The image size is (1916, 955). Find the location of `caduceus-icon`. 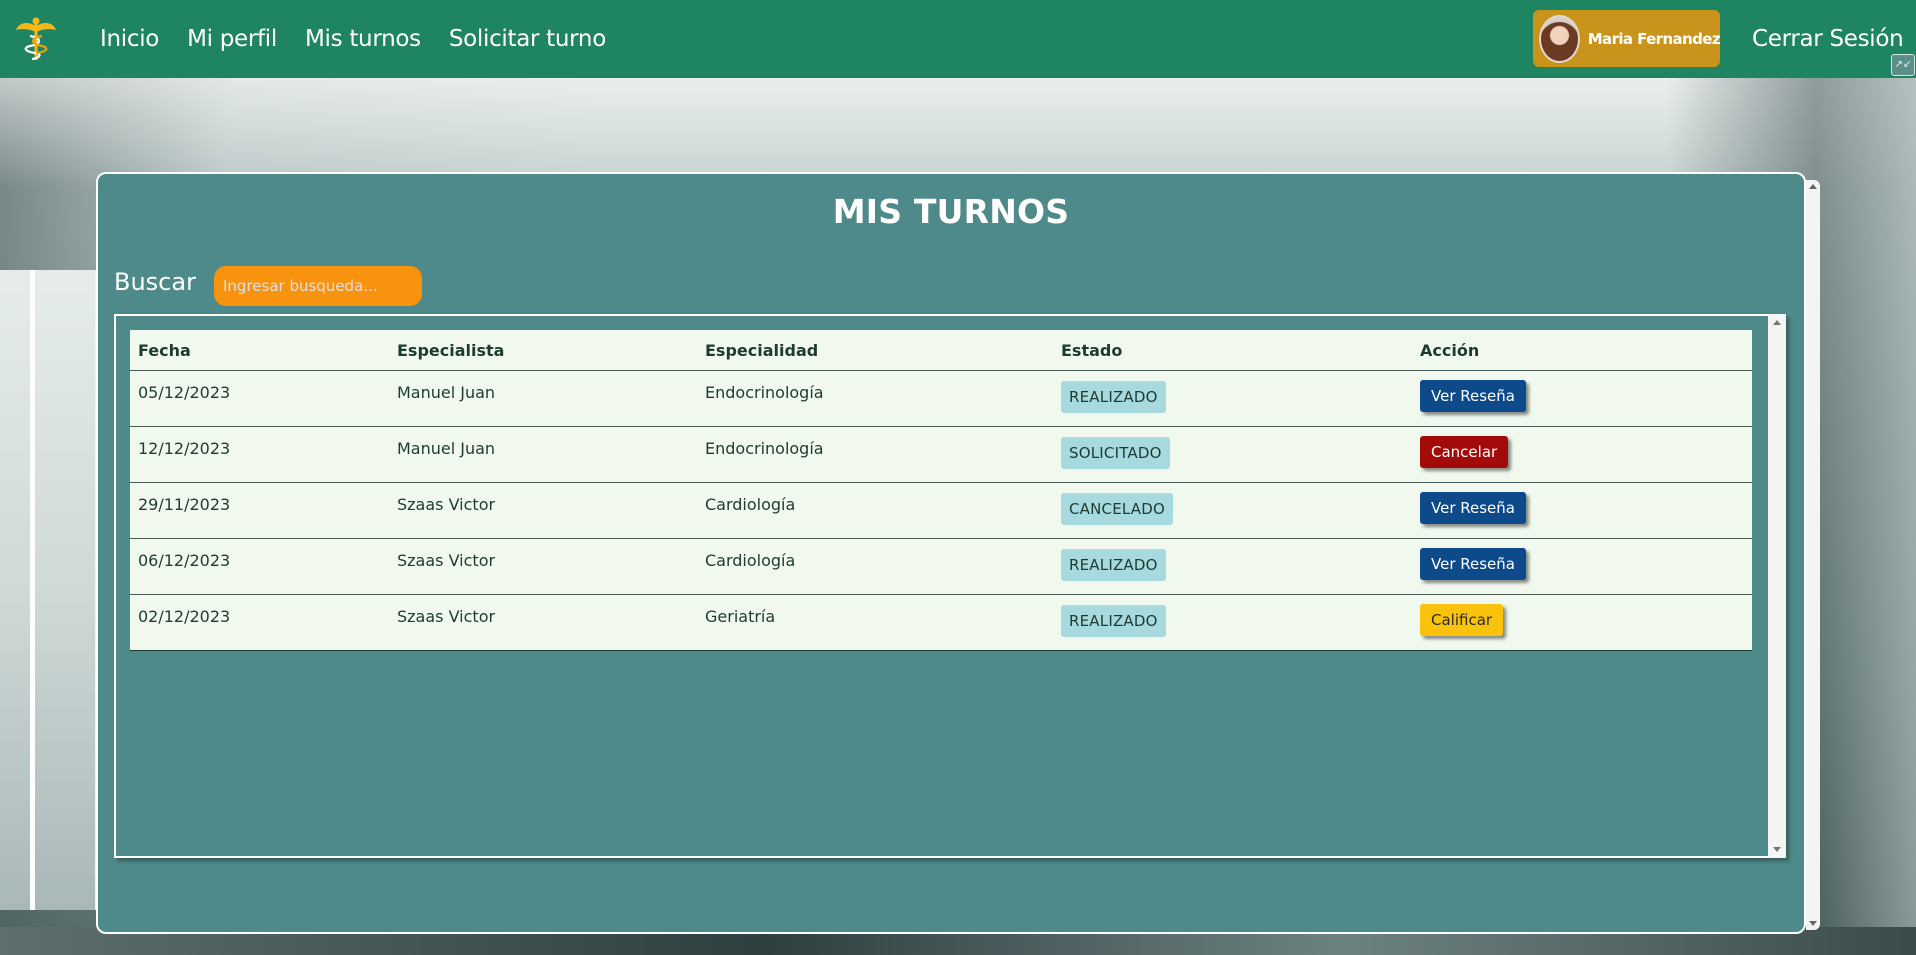

caduceus-icon is located at coordinates (36, 39).